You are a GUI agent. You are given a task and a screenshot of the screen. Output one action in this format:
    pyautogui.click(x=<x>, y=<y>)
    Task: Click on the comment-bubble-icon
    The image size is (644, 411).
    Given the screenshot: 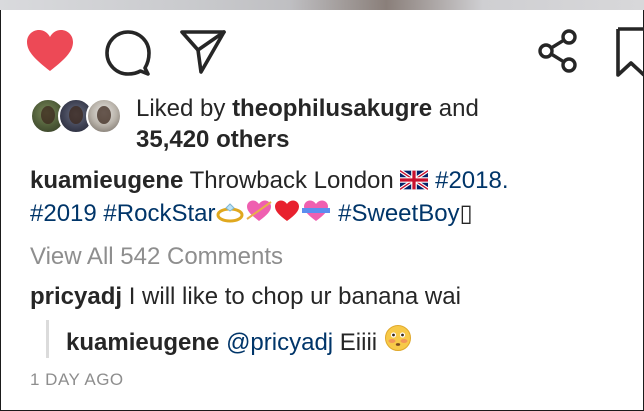 What is the action you would take?
    pyautogui.click(x=128, y=53)
    